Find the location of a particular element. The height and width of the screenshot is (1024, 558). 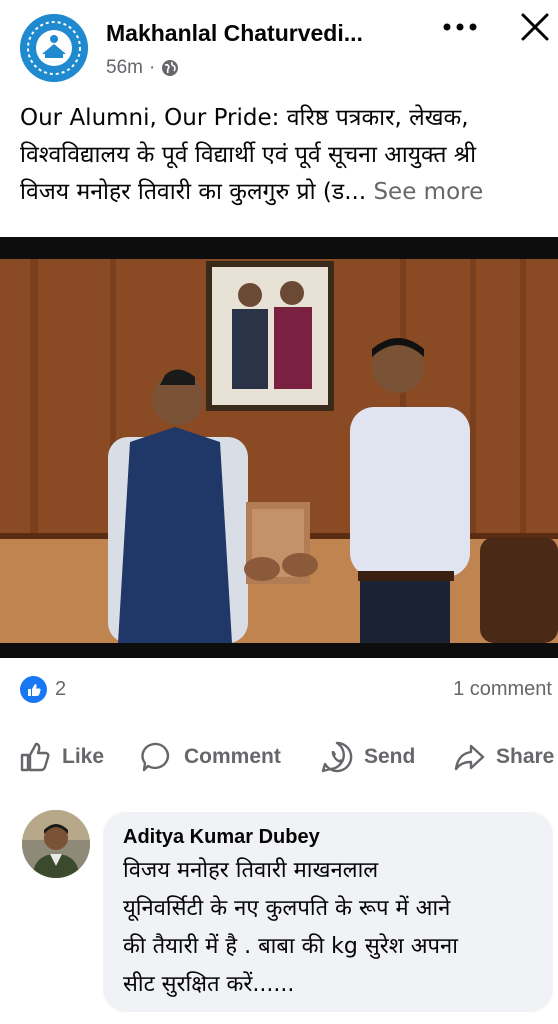

comment-icon is located at coordinates (155, 757).